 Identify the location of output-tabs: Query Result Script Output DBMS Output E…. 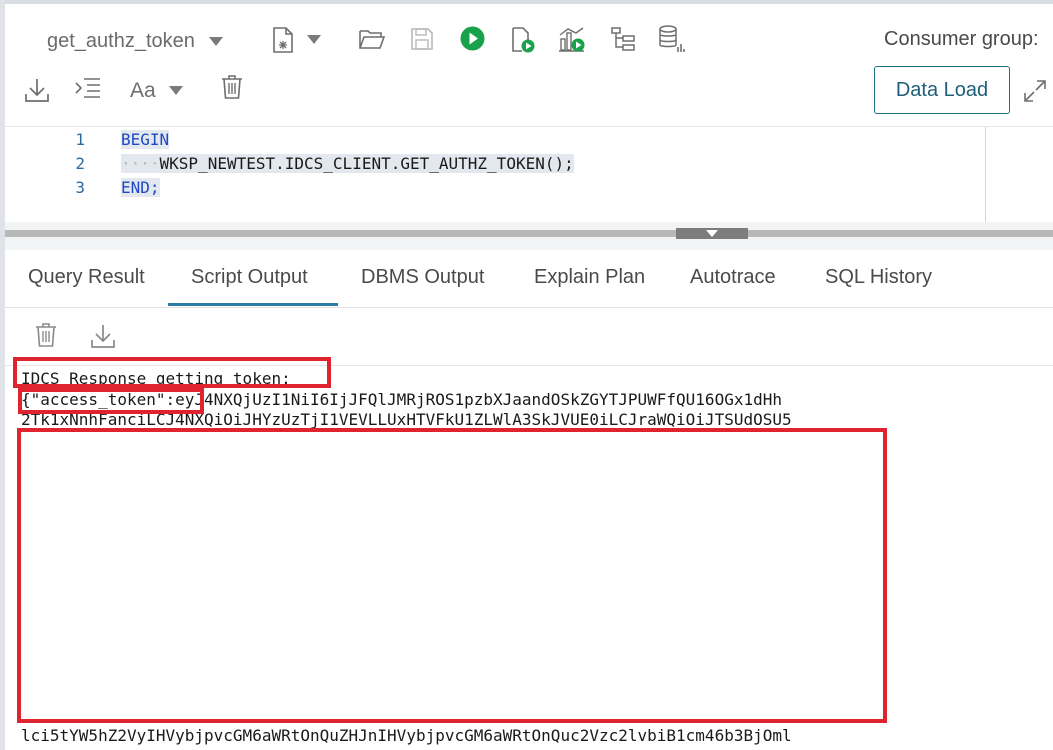
(529, 280).